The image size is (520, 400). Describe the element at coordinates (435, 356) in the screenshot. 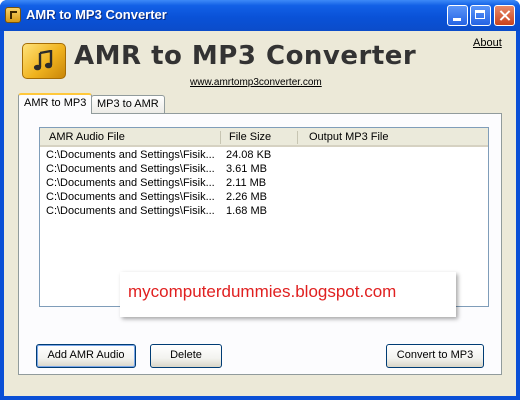

I see `convert-to-mp3-button: Convert to MP3` at that location.